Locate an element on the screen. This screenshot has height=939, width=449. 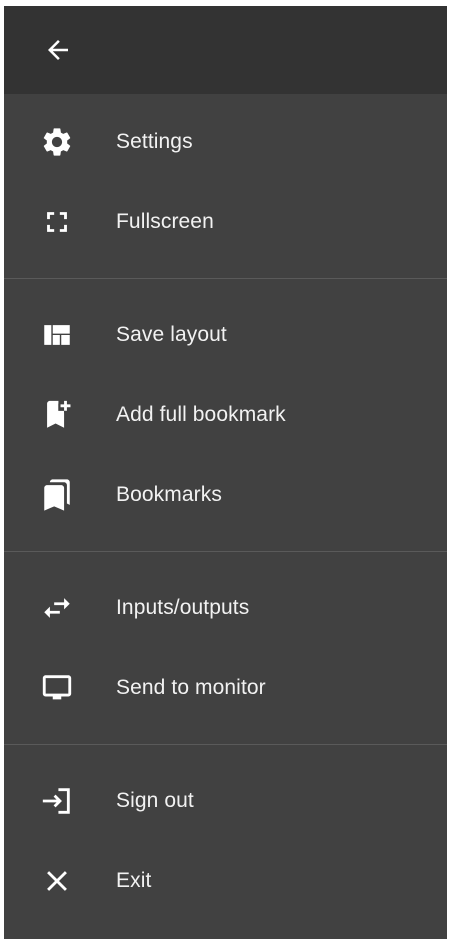
arrow-left-icon is located at coordinates (58, 50).